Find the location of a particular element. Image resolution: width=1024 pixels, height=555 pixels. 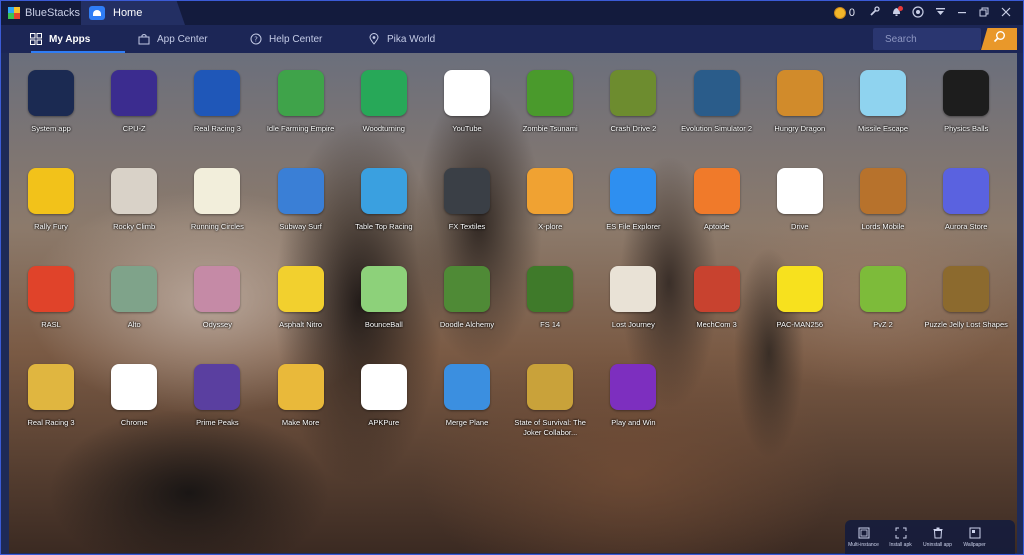

app-tile: Rocky Climb is located at coordinates (134, 199).